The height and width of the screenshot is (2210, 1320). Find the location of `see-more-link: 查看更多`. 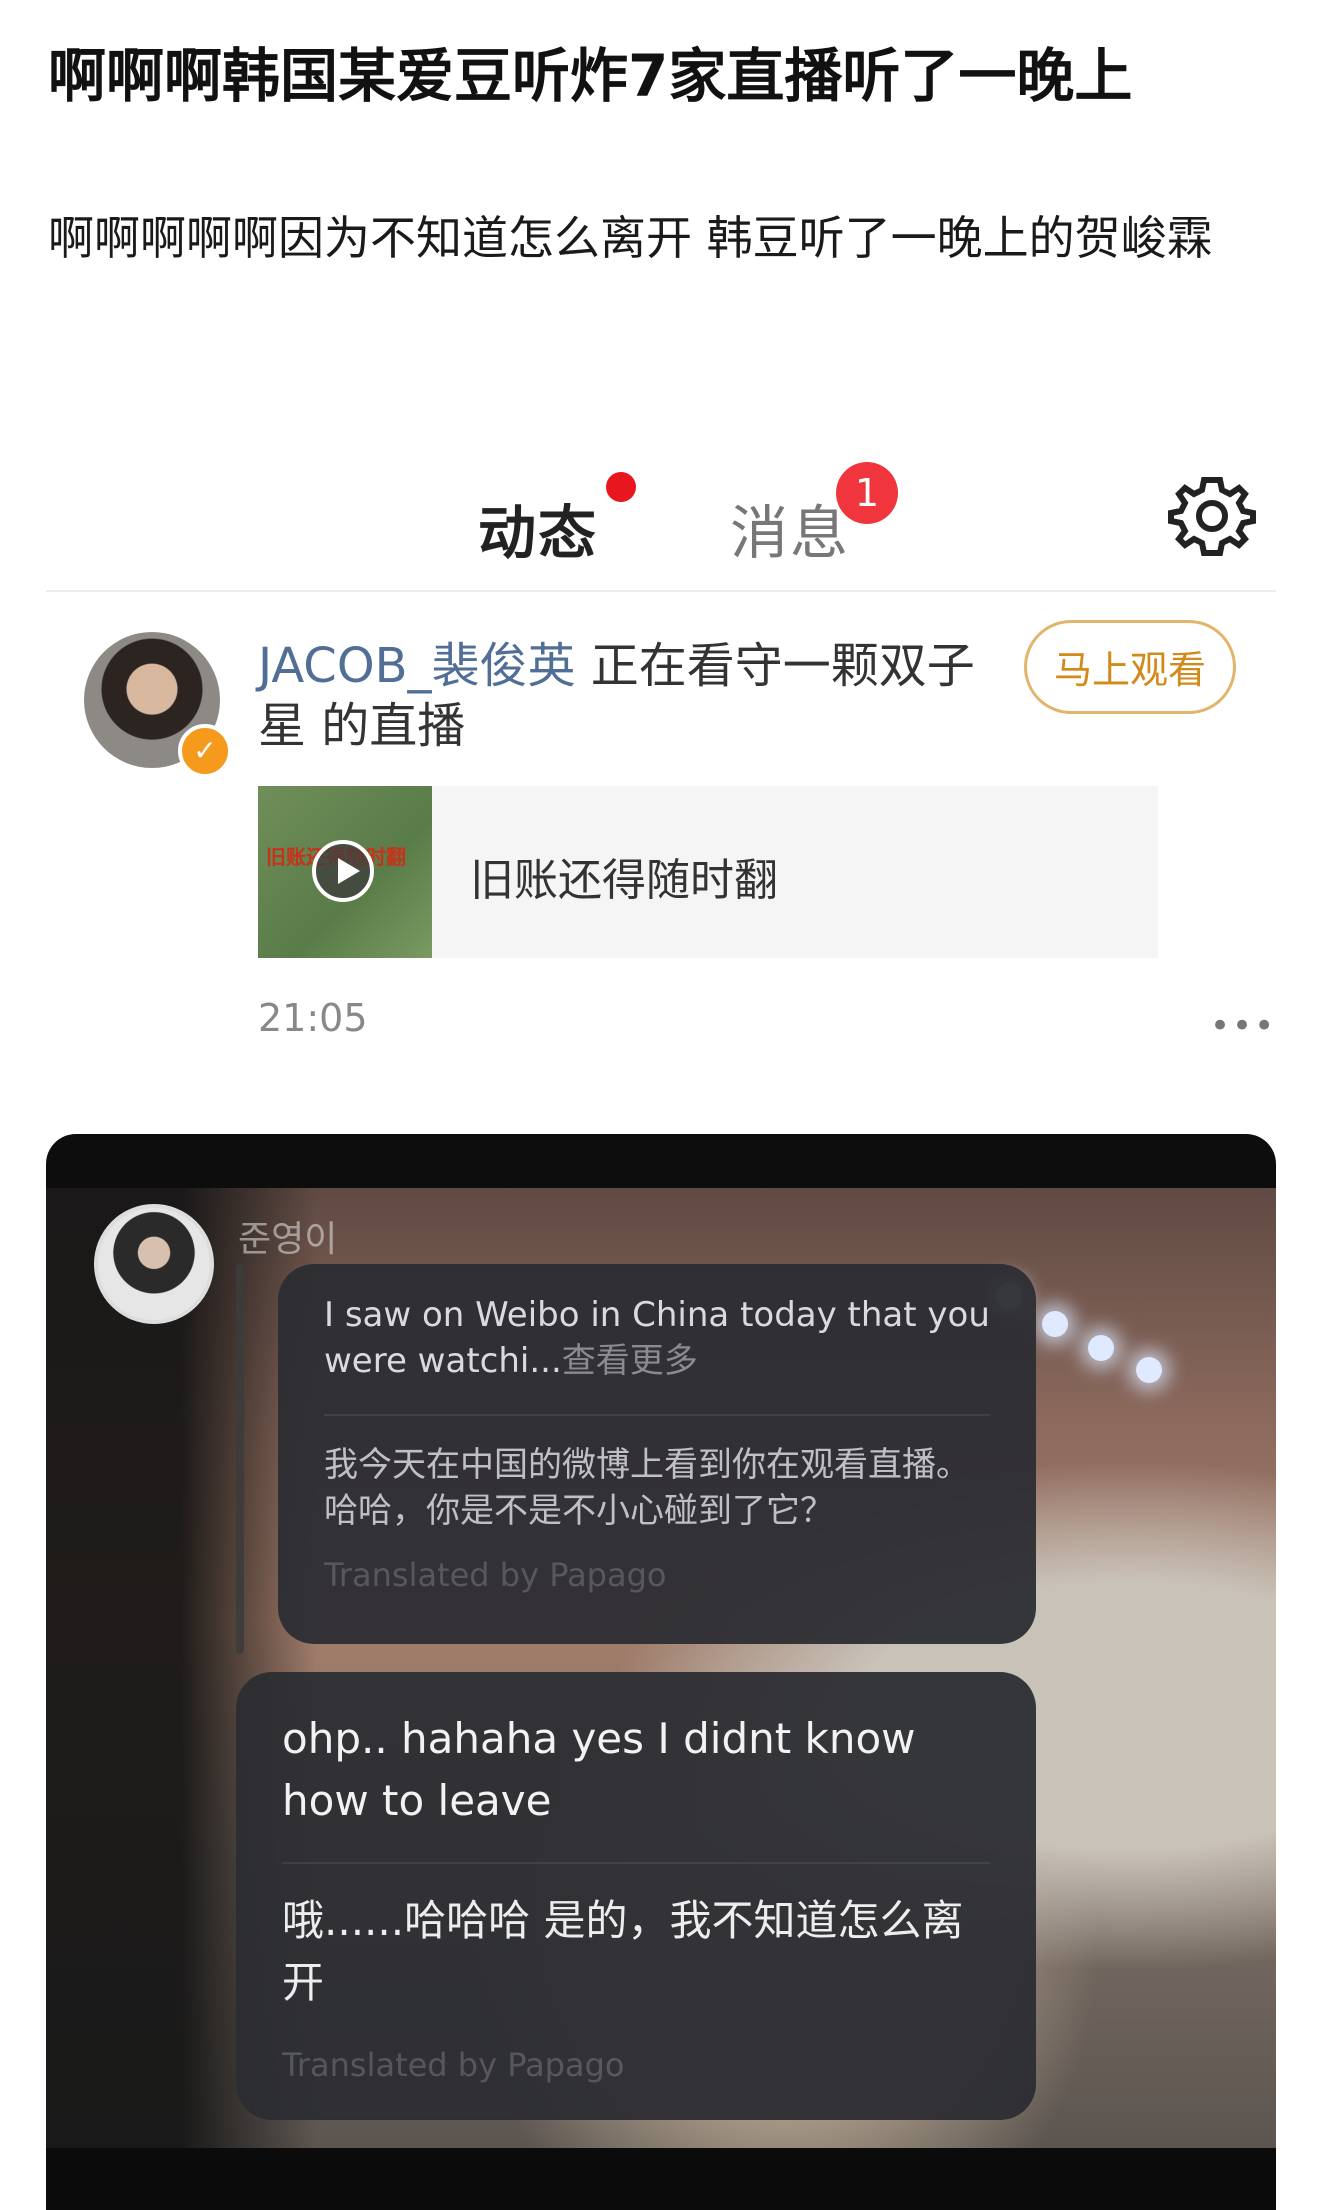

see-more-link: 查看更多 is located at coordinates (630, 1361).